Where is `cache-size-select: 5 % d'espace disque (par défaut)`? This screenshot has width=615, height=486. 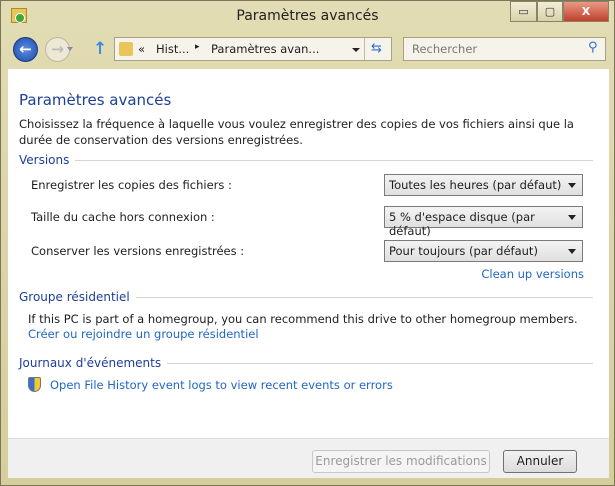
cache-size-select: 5 % d'espace disque (par défaut) is located at coordinates (483, 222).